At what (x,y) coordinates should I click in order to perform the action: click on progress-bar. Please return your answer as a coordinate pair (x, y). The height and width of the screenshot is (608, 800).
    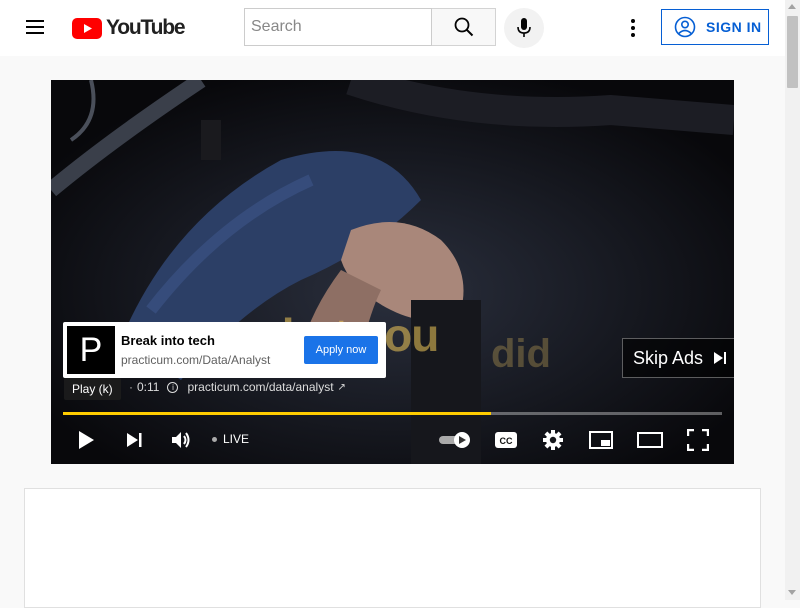
    Looking at the image, I should click on (392, 413).